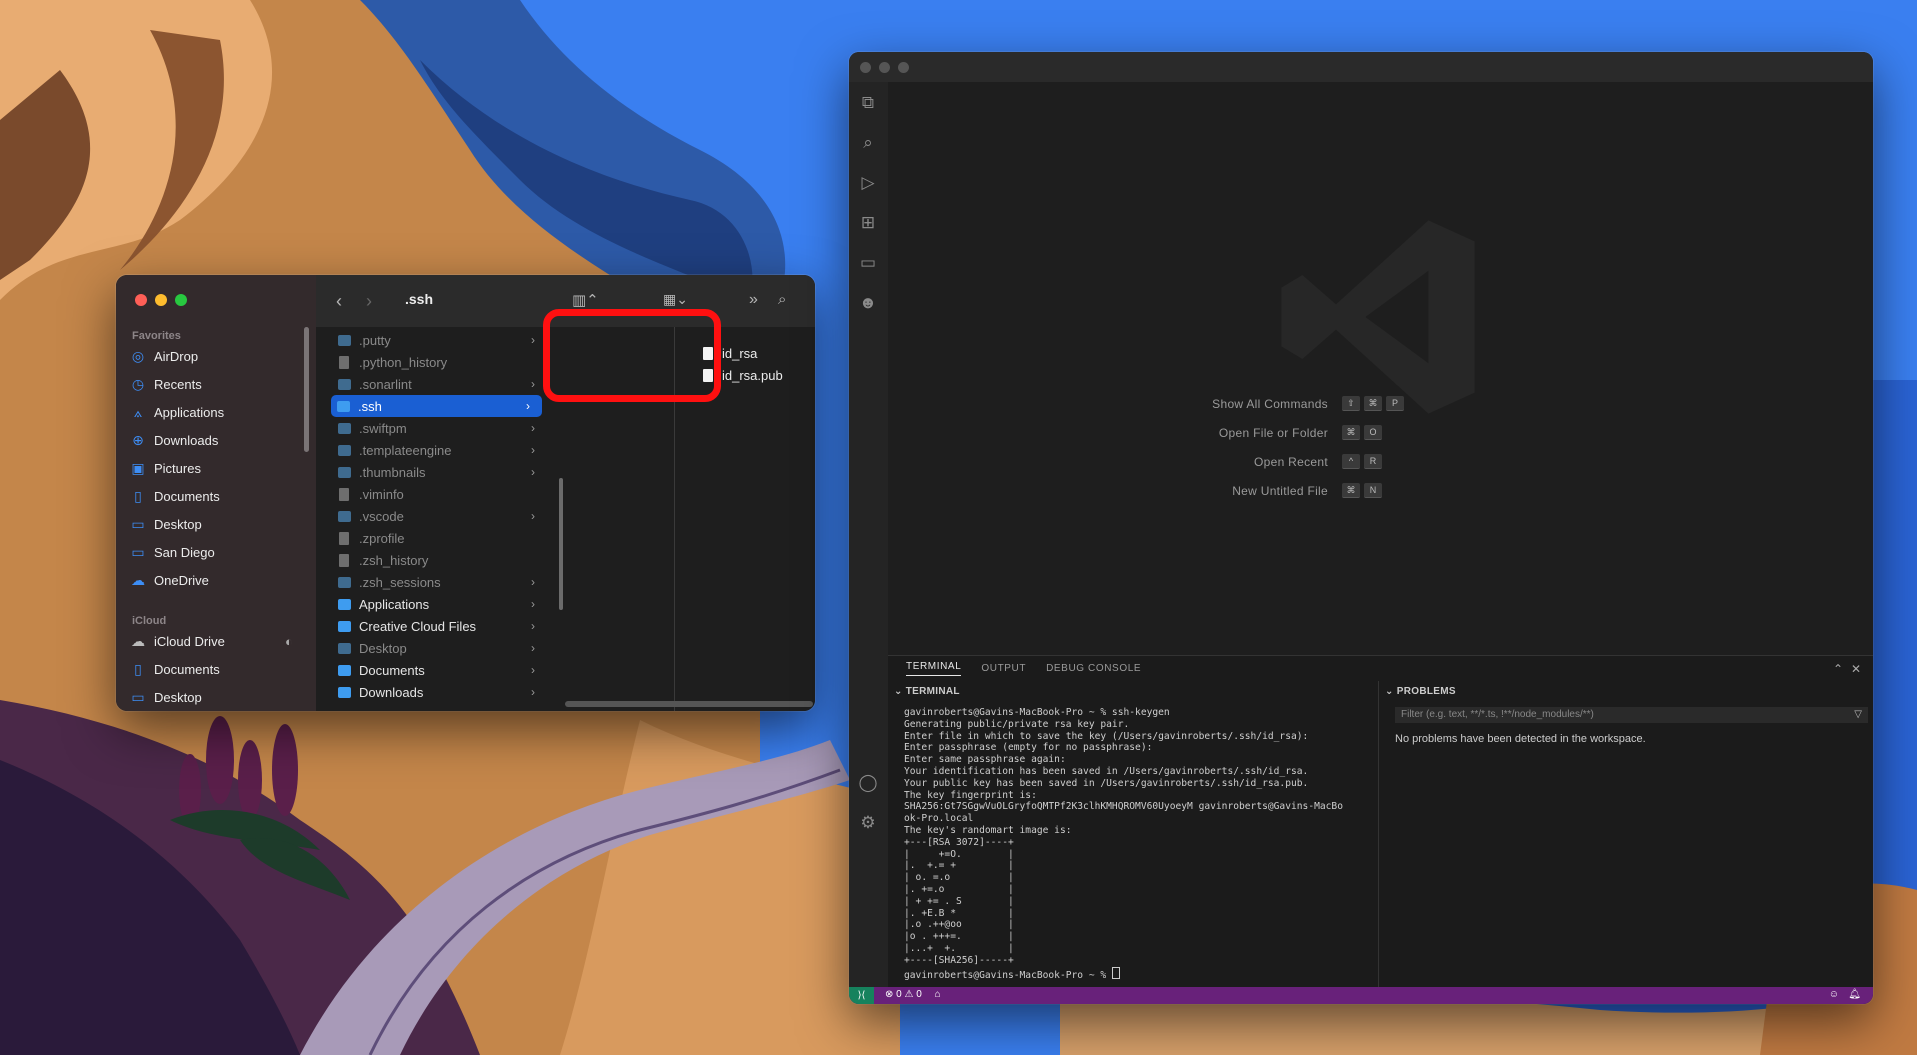 The height and width of the screenshot is (1055, 1917). Describe the element at coordinates (1282, 432) in the screenshot. I see `welcome-shortcut: Open File or Folder ⌘ O` at that location.